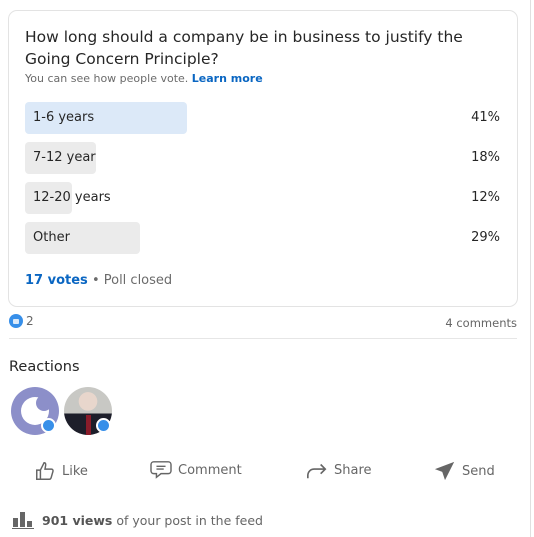 The height and width of the screenshot is (537, 534). What do you see at coordinates (107, 78) in the screenshot?
I see `poll-subtitle-text: You can see how people vote.` at bounding box center [107, 78].